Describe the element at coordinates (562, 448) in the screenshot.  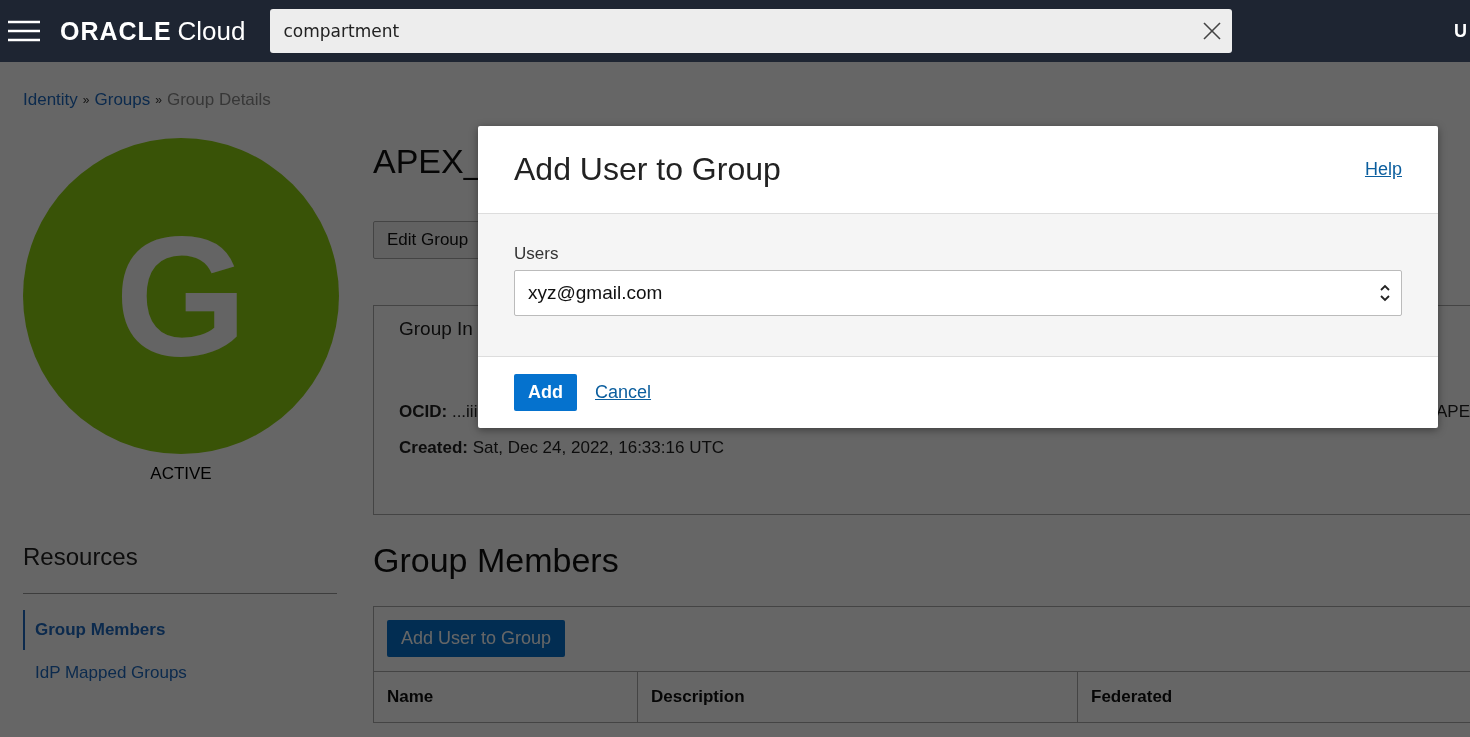
I see `info-field: Created: Sat, Dec 24, 2022, 16:33:16 UTC` at that location.